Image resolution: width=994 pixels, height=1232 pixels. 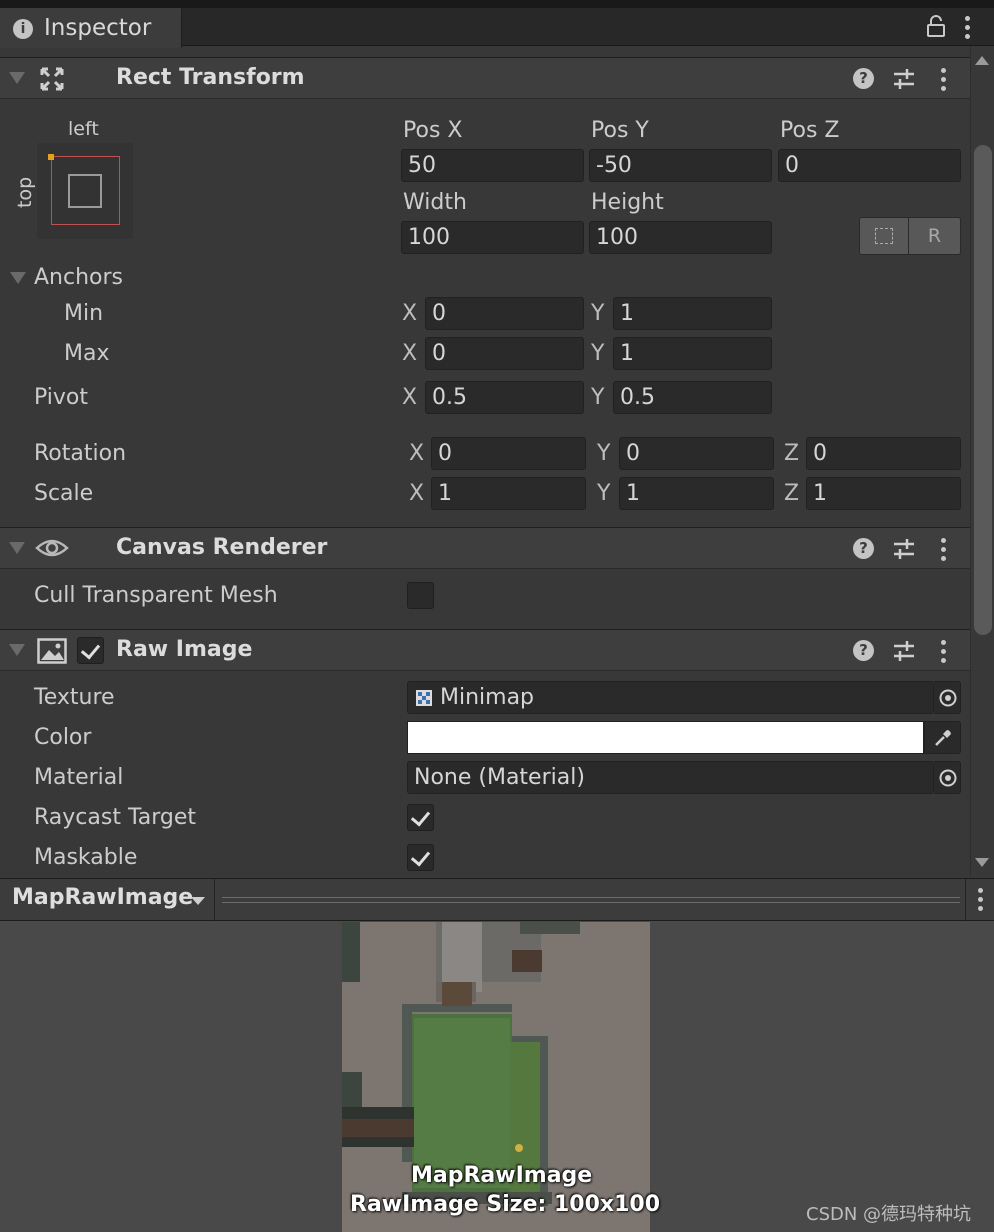 I want to click on preview-object-dropdown: MapRawImage, so click(x=102, y=897).